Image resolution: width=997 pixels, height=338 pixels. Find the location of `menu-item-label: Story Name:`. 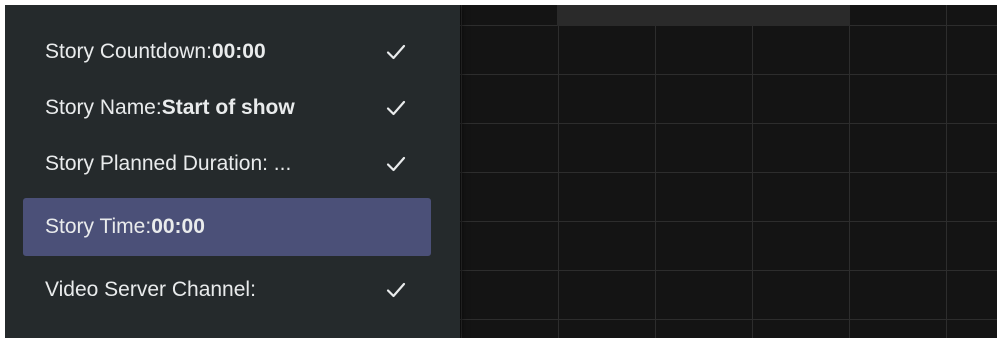

menu-item-label: Story Name: is located at coordinates (103, 107).